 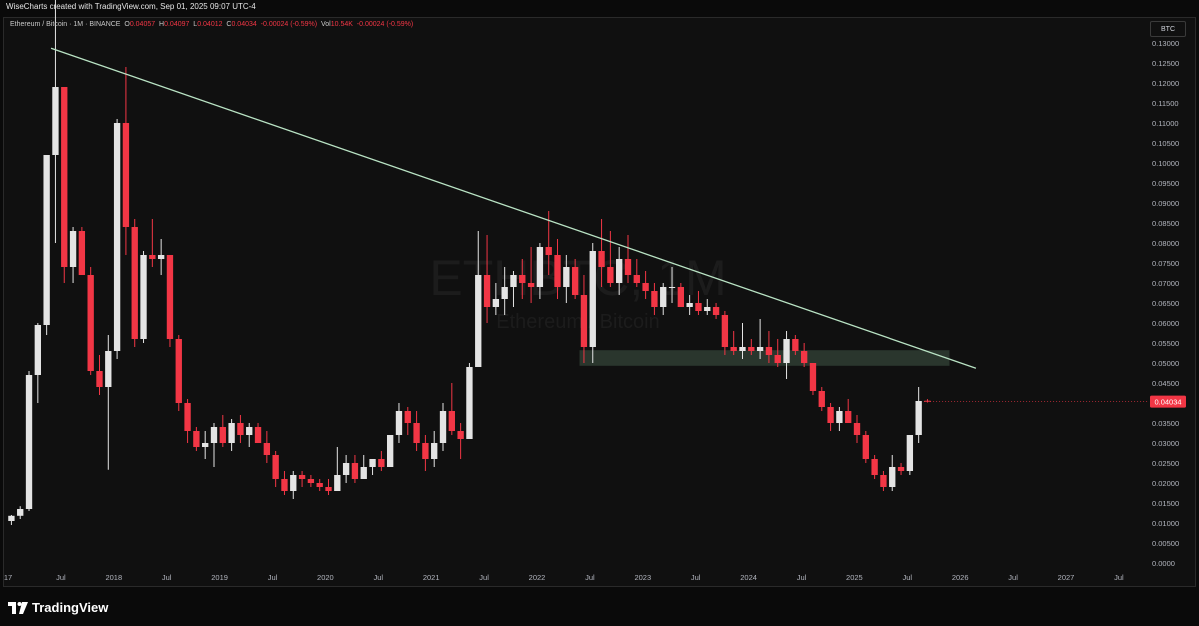 What do you see at coordinates (854, 577) in the screenshot?
I see `time-tick-label: 2025` at bounding box center [854, 577].